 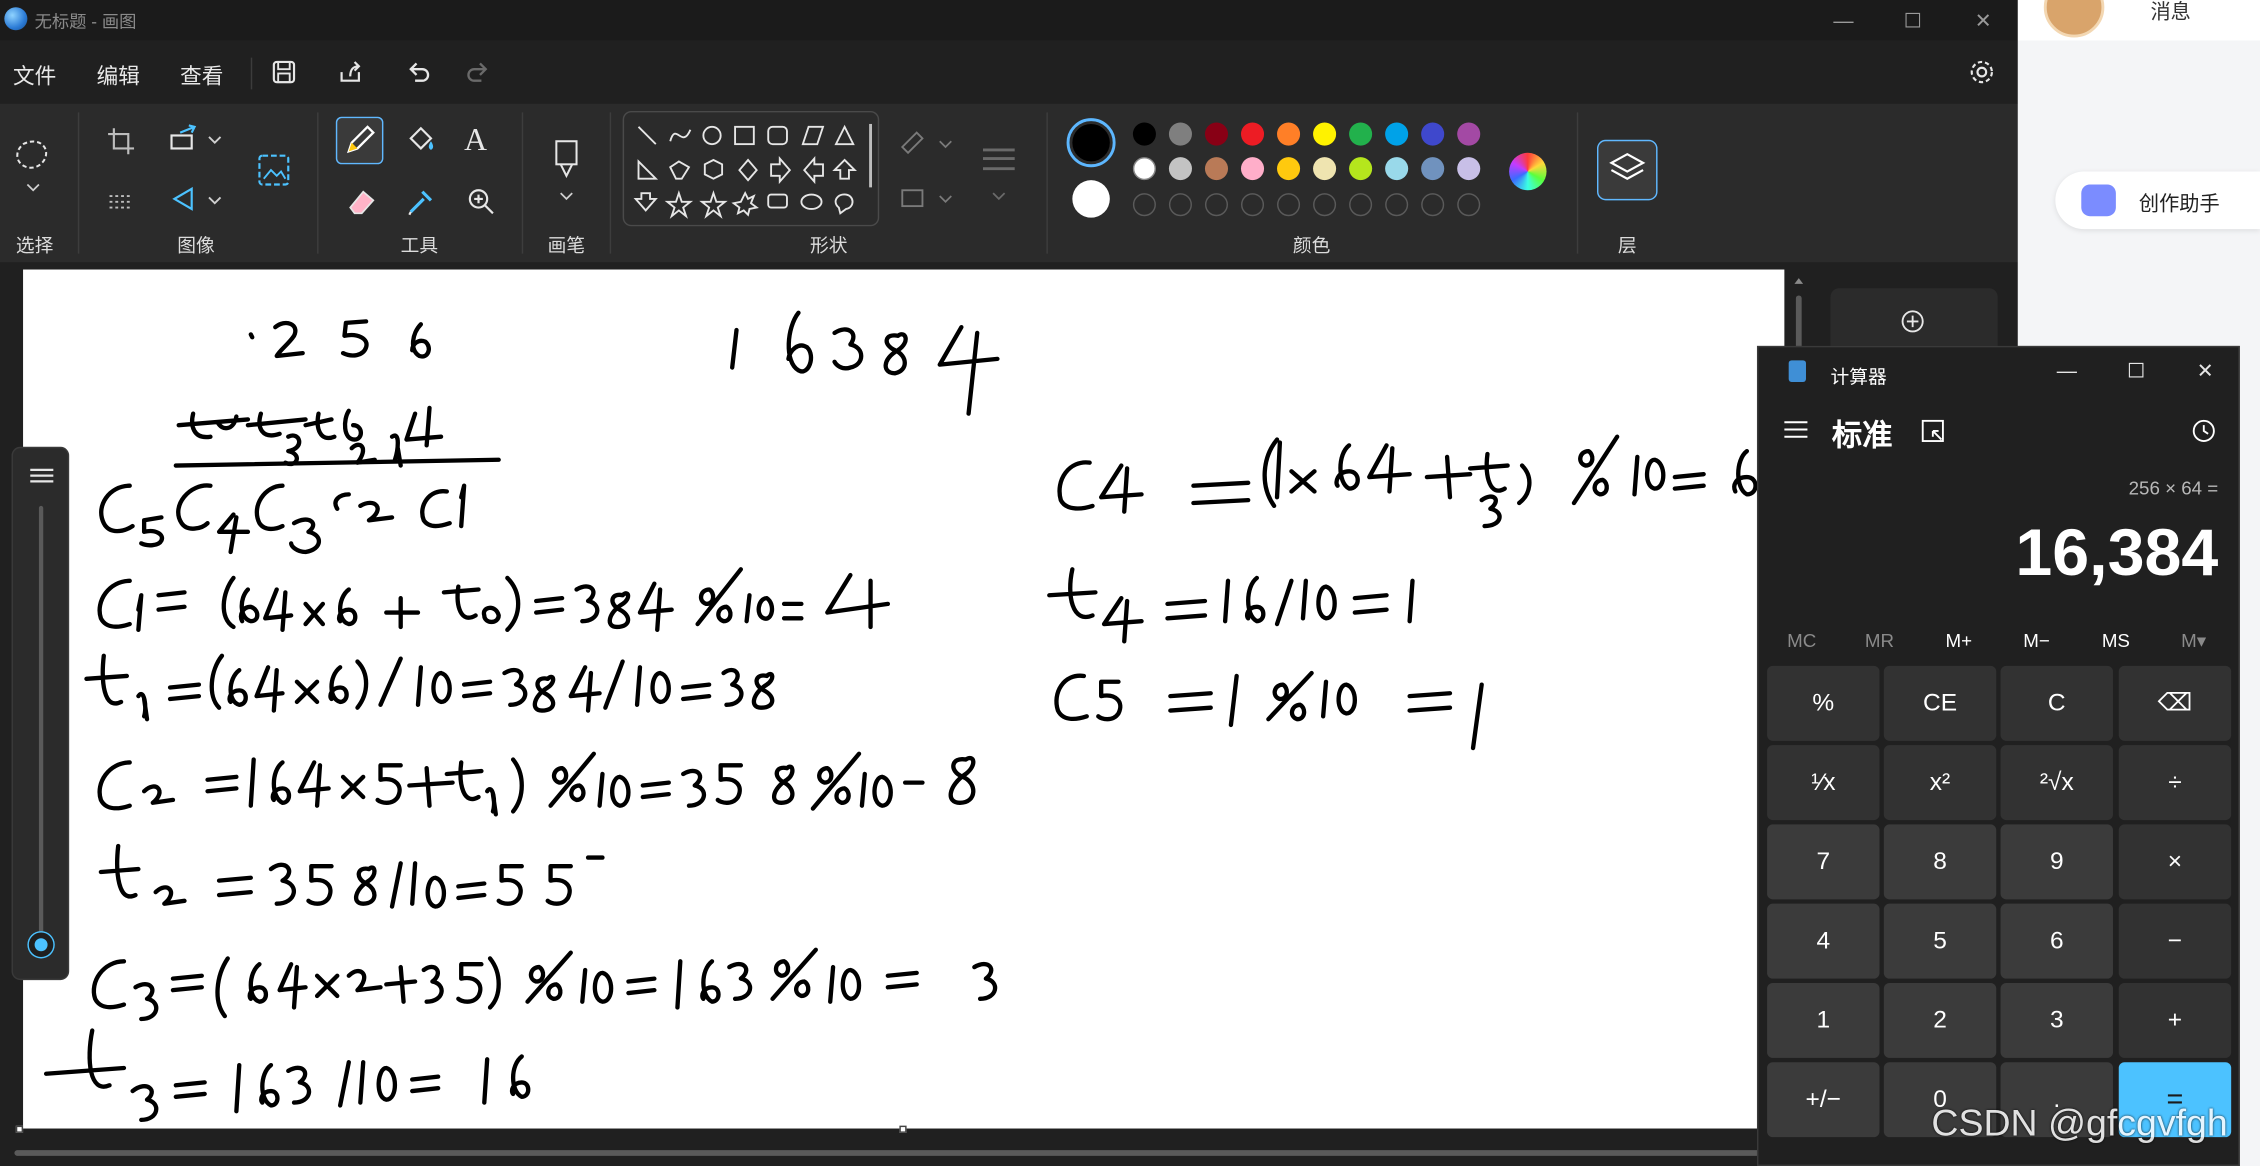 I want to click on select-all-icon, so click(x=121, y=201).